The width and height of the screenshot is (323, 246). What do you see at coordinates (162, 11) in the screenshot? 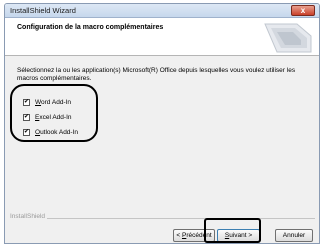
I see `title-bar: InstallShield Wizard x` at bounding box center [162, 11].